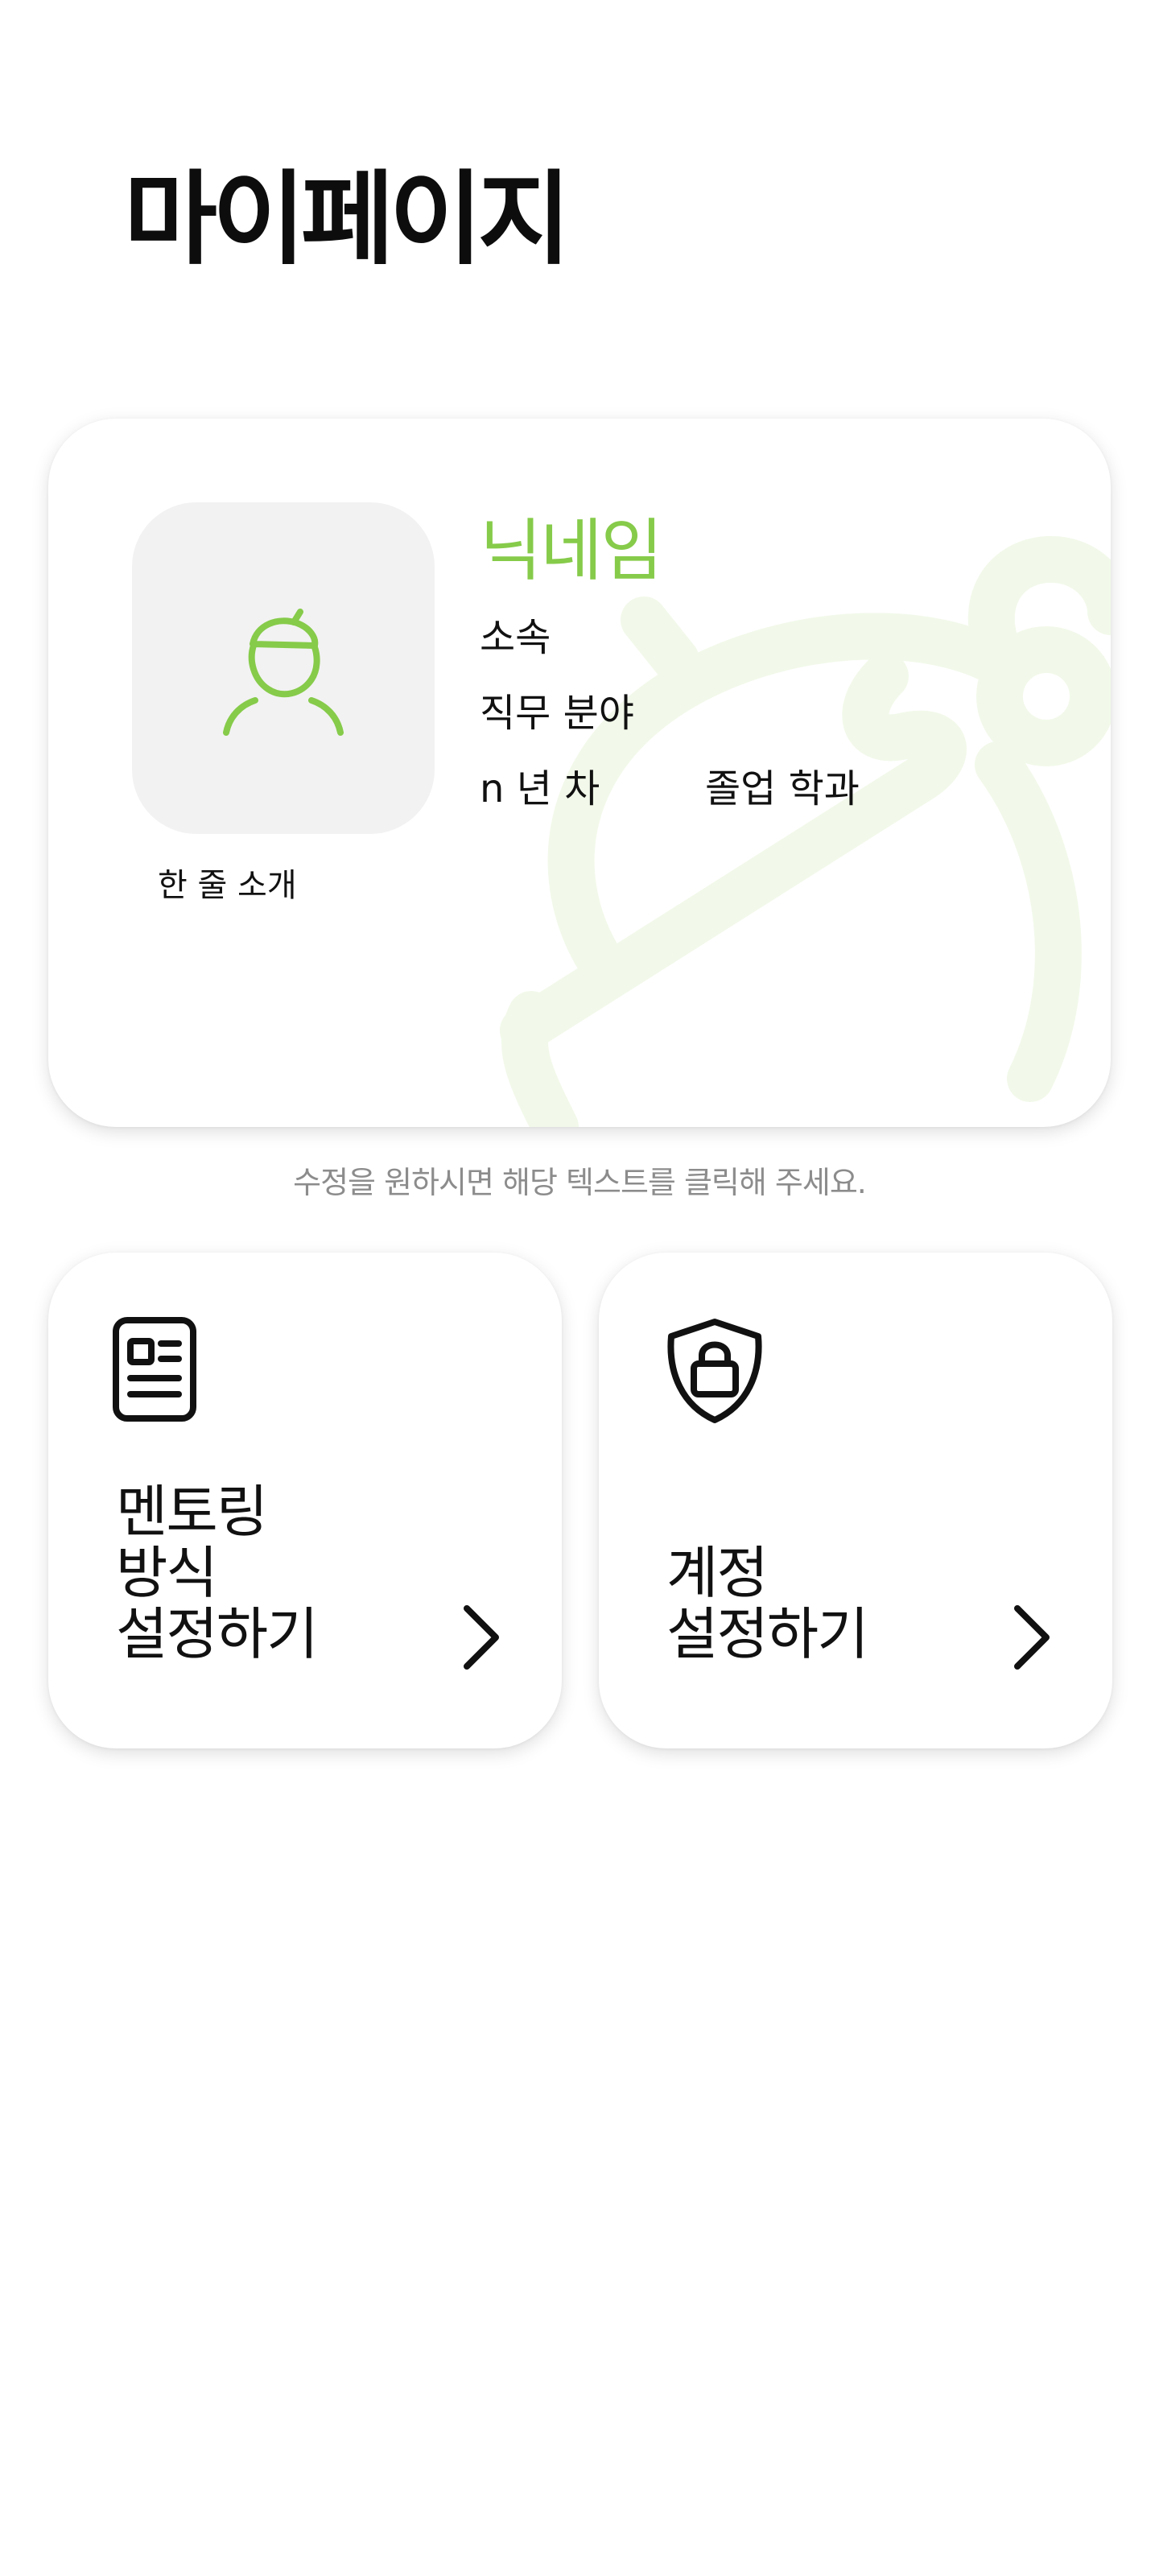  What do you see at coordinates (714, 1371) in the screenshot?
I see `shield-lock-icon` at bounding box center [714, 1371].